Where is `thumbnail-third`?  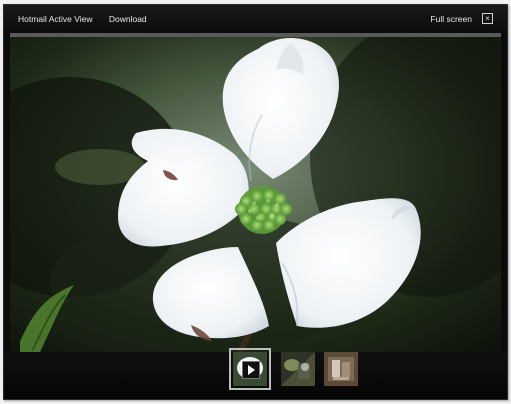
thumbnail-third is located at coordinates (341, 369).